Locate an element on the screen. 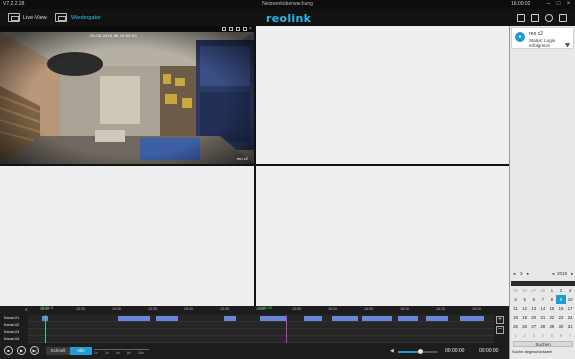  calendar-day: 31 is located at coordinates (570, 326).